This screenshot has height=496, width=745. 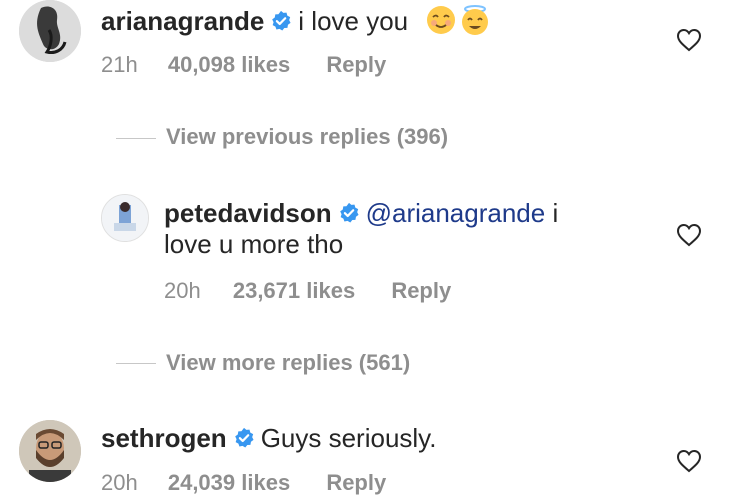 I want to click on username-sethrogen: sethrogen, so click(x=164, y=438).